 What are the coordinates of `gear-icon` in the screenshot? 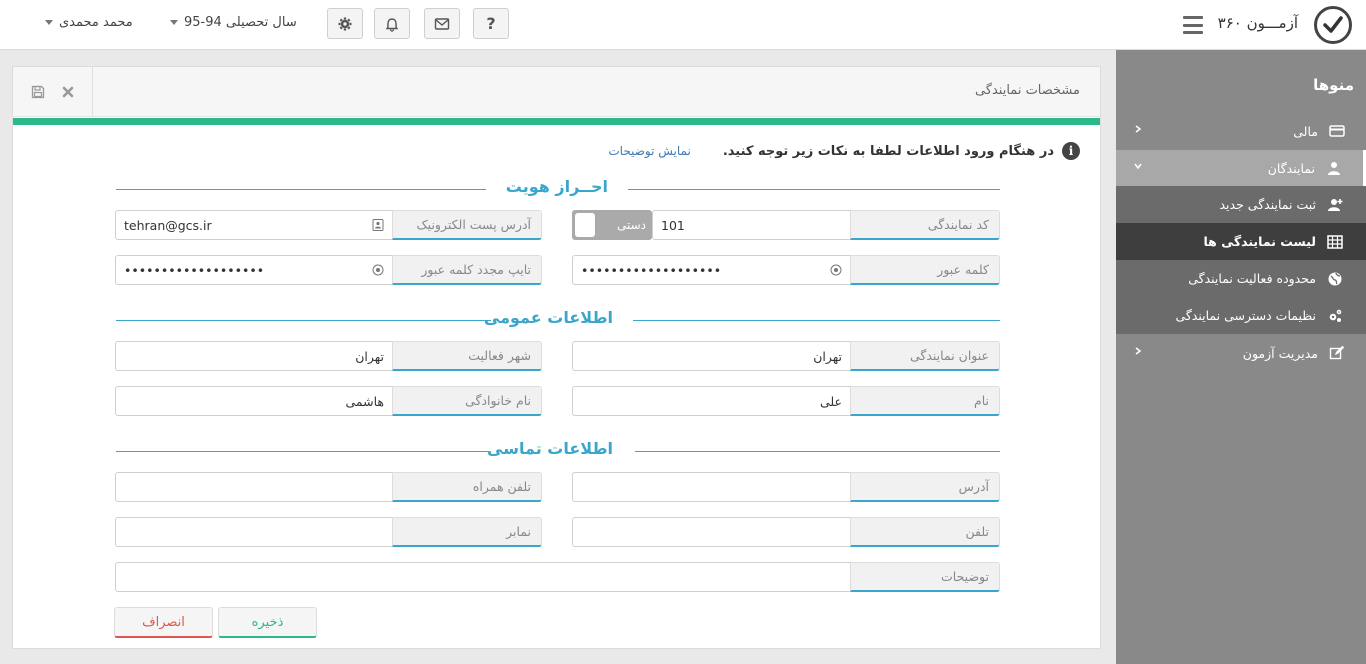 It's located at (345, 23).